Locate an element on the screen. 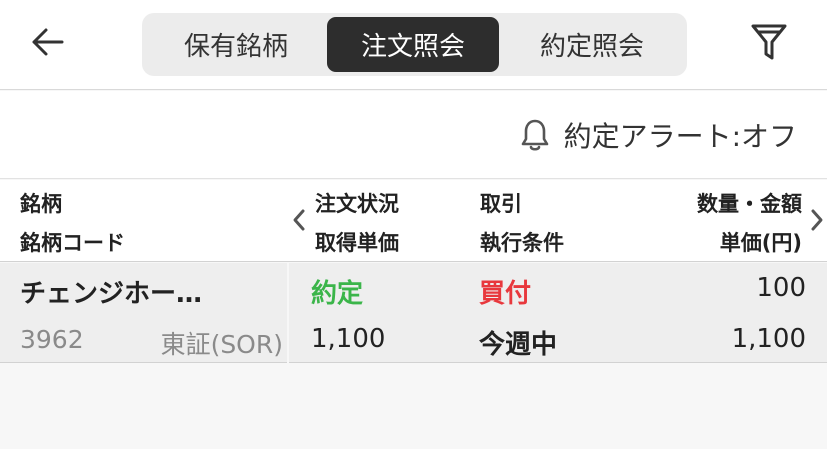 The image size is (827, 449). market-name: 東証(SOR) is located at coordinates (221, 344).